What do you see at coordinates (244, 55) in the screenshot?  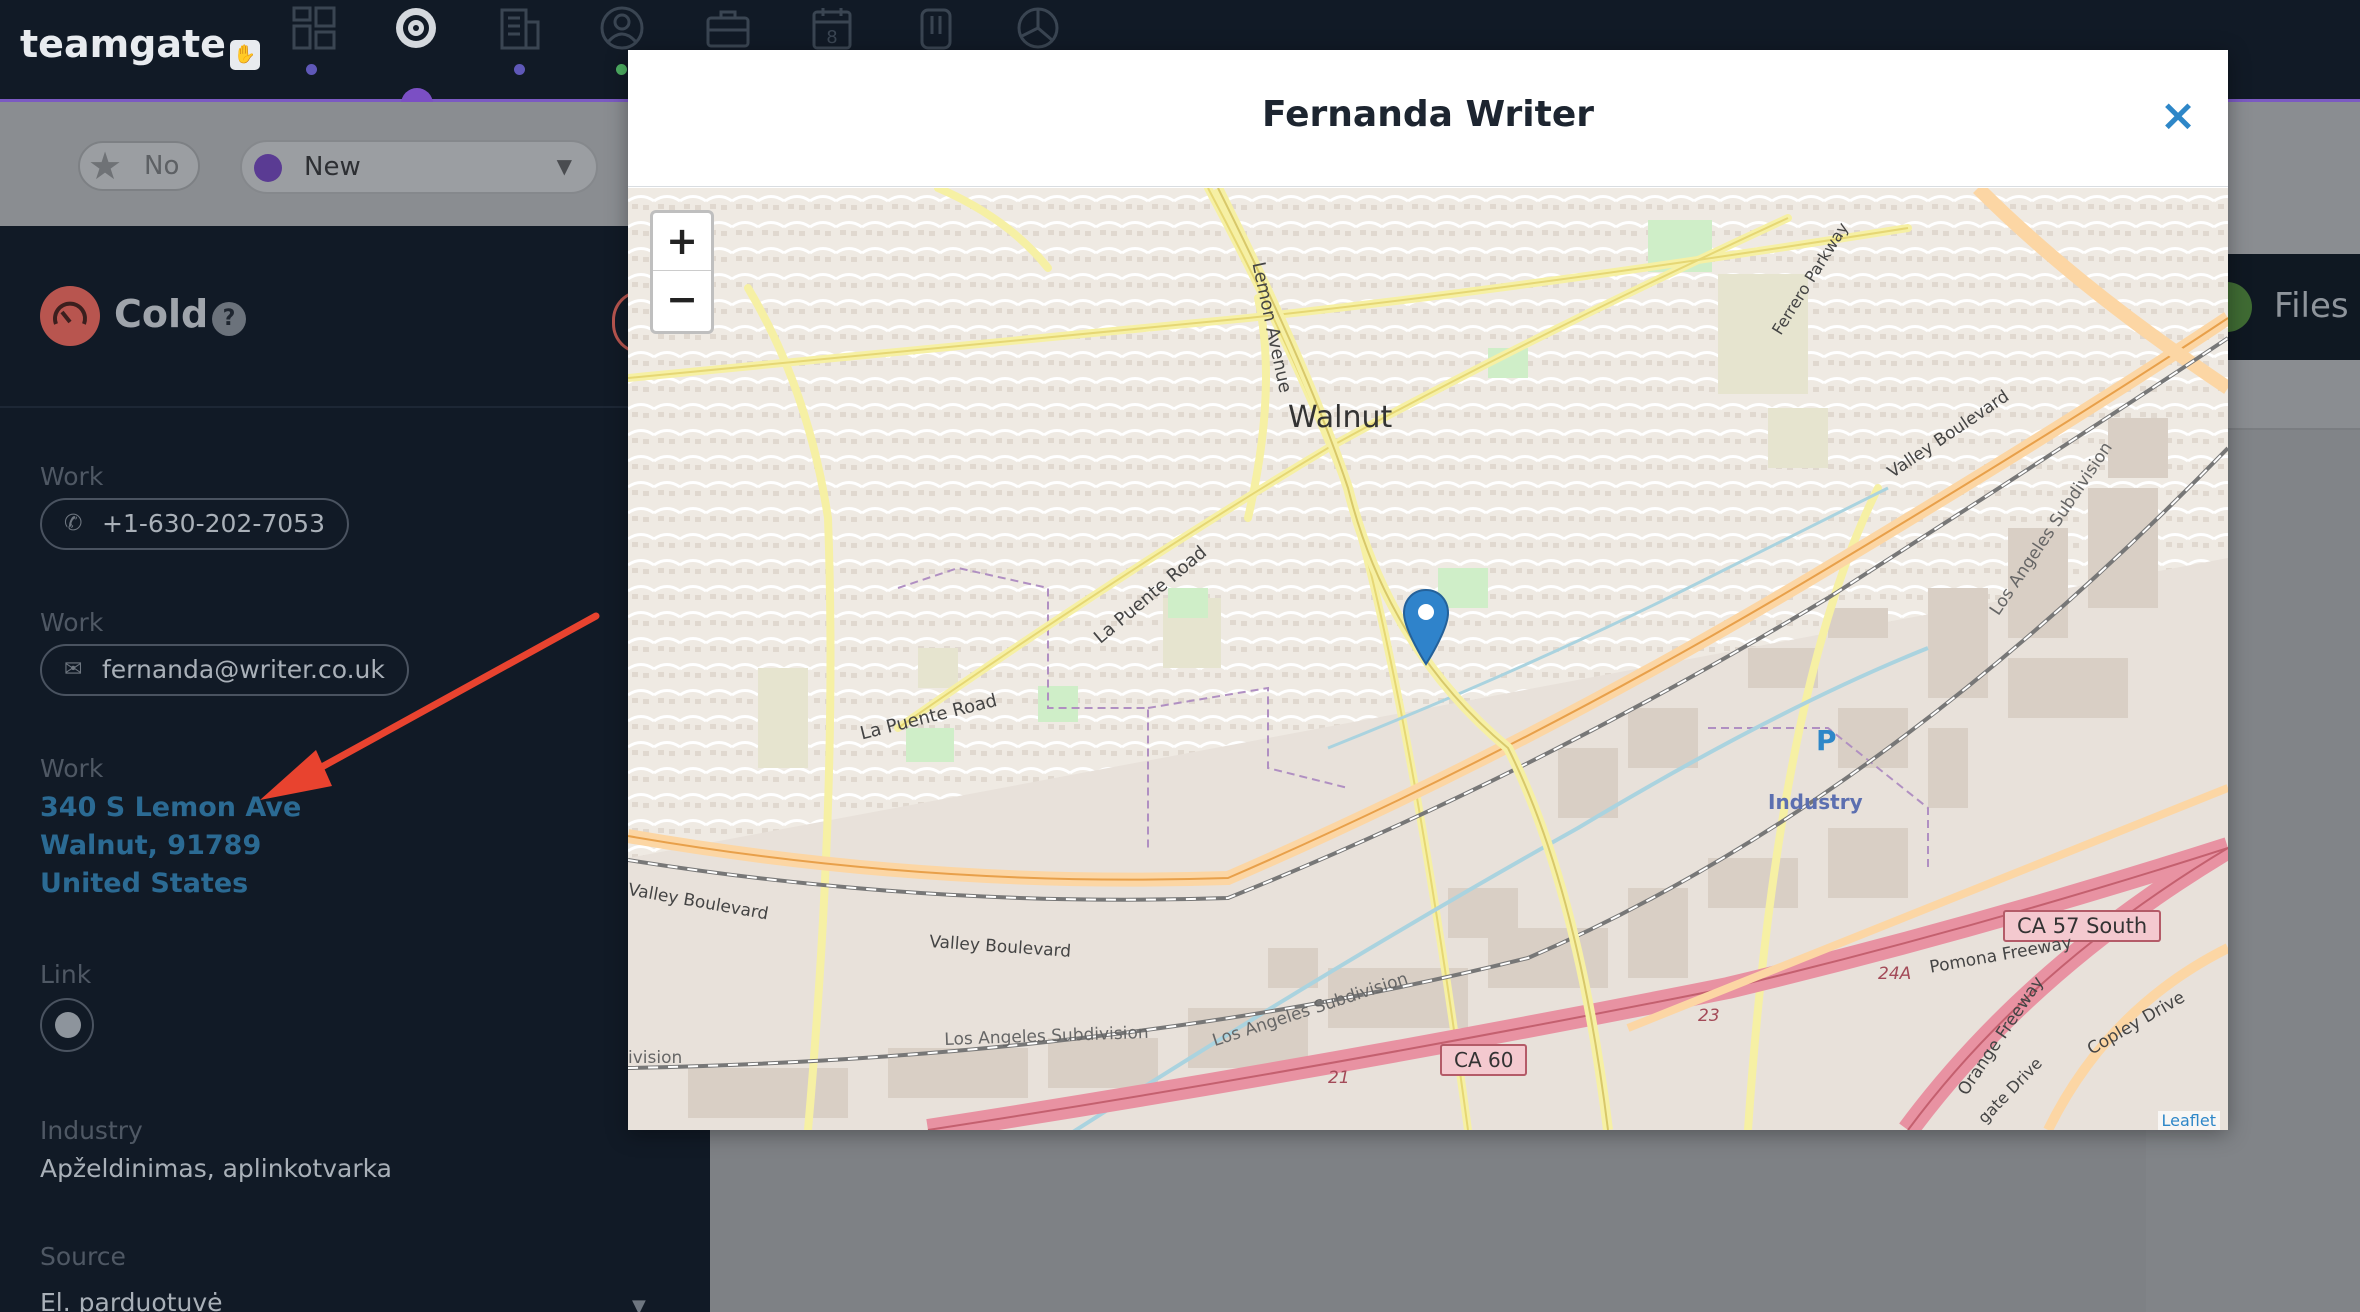 I see `hand-icon: ✋` at bounding box center [244, 55].